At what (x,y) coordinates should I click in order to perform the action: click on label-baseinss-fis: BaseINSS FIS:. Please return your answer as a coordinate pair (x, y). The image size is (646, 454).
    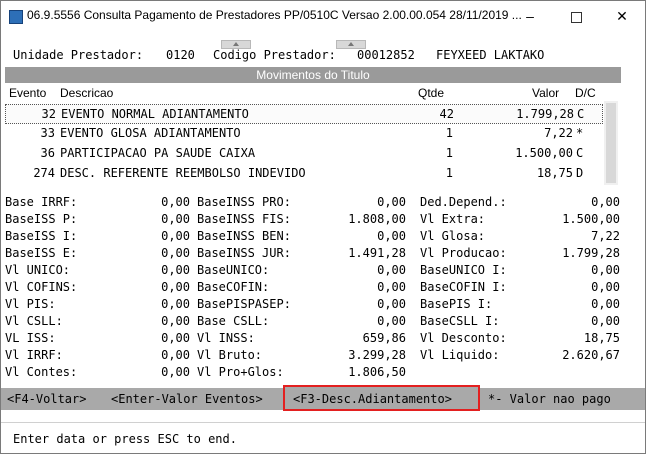
    Looking at the image, I should click on (244, 219).